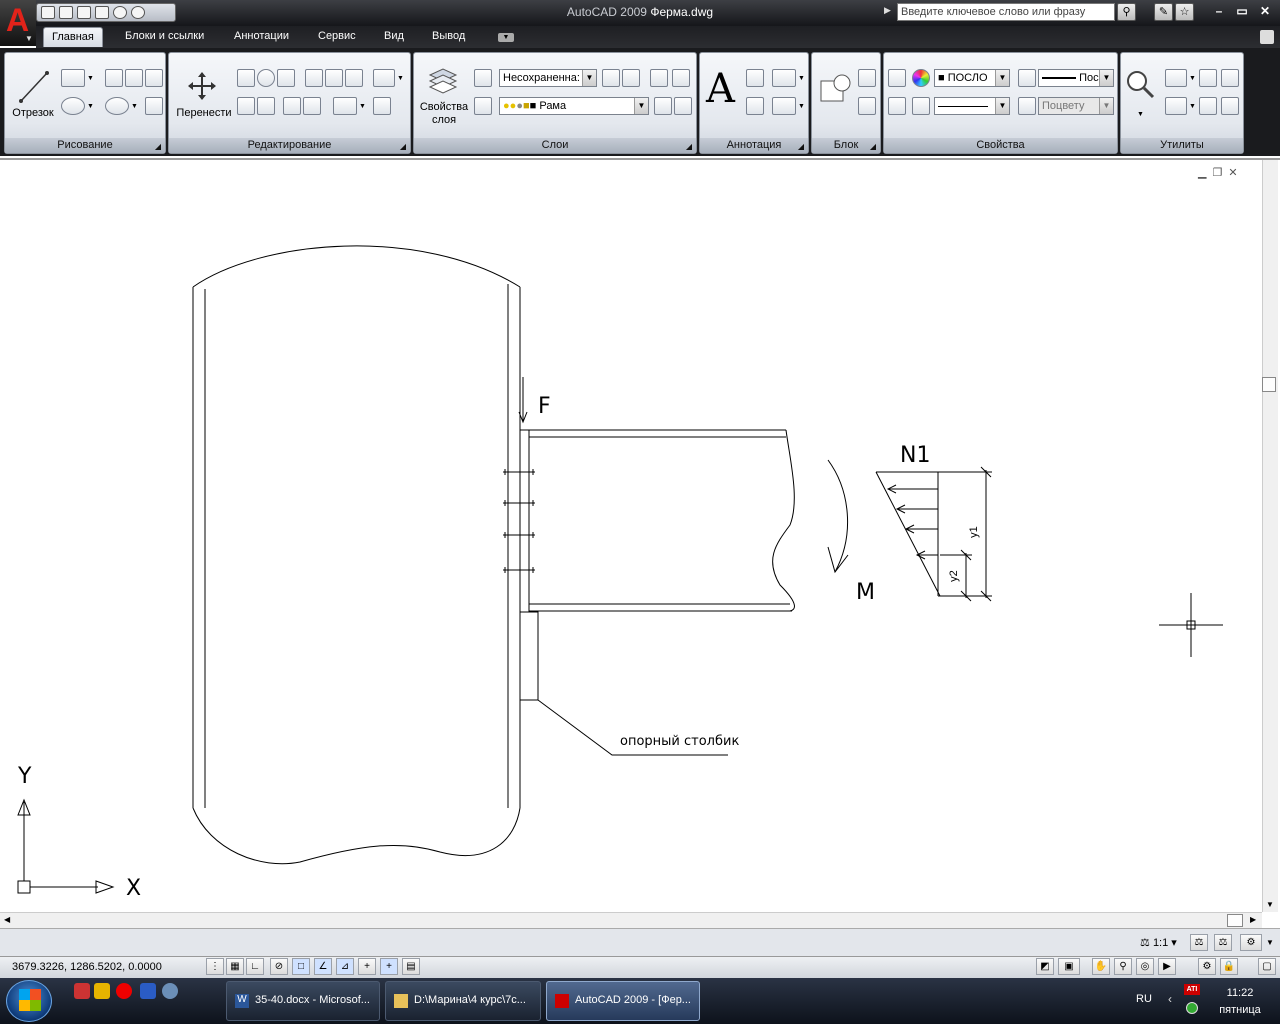 This screenshot has height=1024, width=1280. I want to click on pan-icon: ✋, so click(1101, 966).